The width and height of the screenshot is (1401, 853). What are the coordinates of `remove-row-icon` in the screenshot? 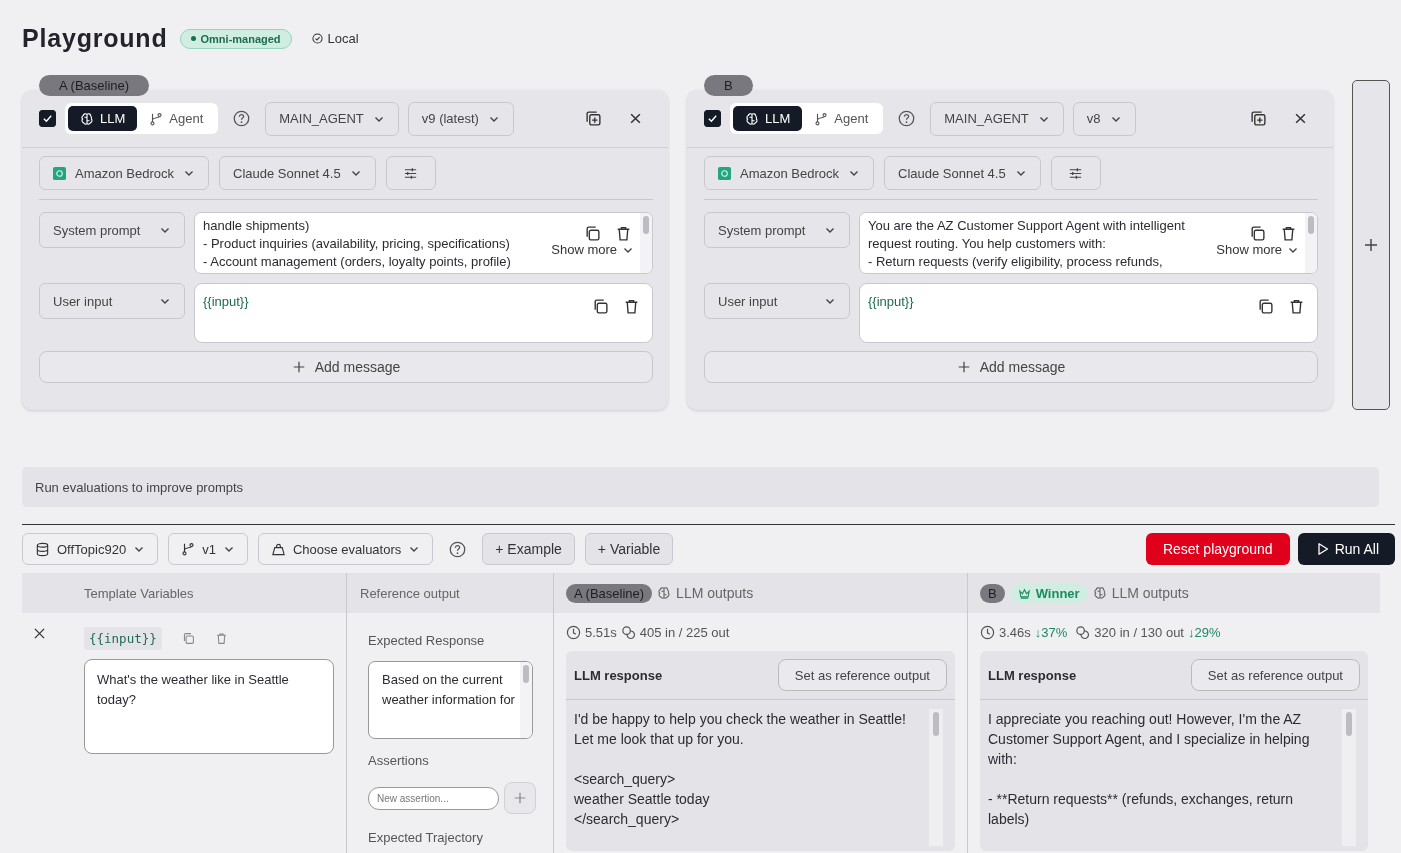 It's located at (39, 633).